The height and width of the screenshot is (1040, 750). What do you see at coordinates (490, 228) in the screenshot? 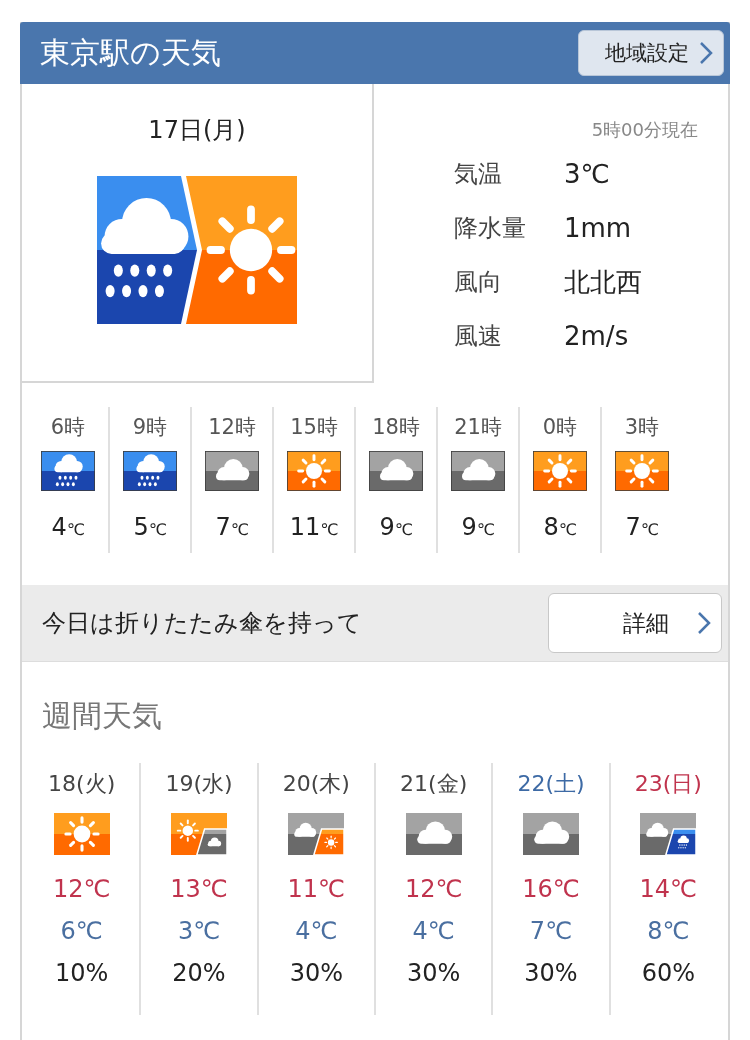
I see `stat-label: 降水量` at bounding box center [490, 228].